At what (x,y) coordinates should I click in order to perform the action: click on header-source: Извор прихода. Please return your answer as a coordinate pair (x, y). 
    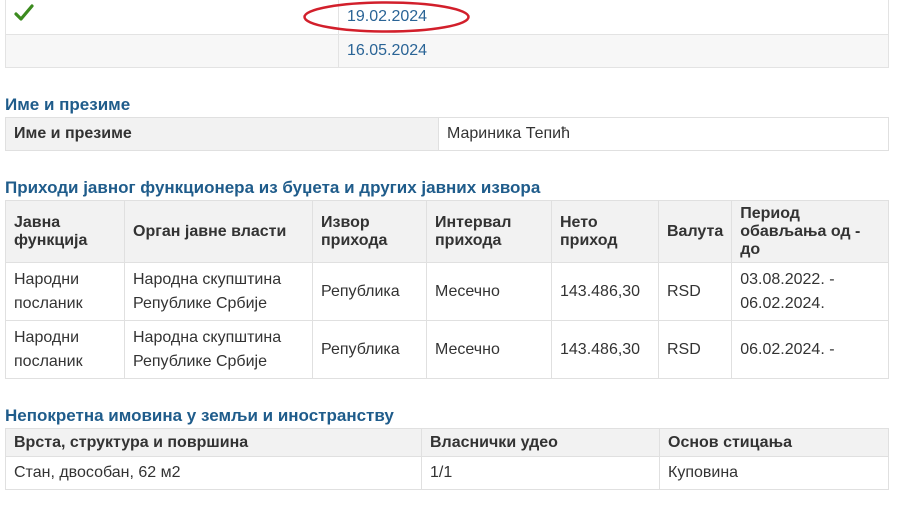
    Looking at the image, I should click on (369, 231).